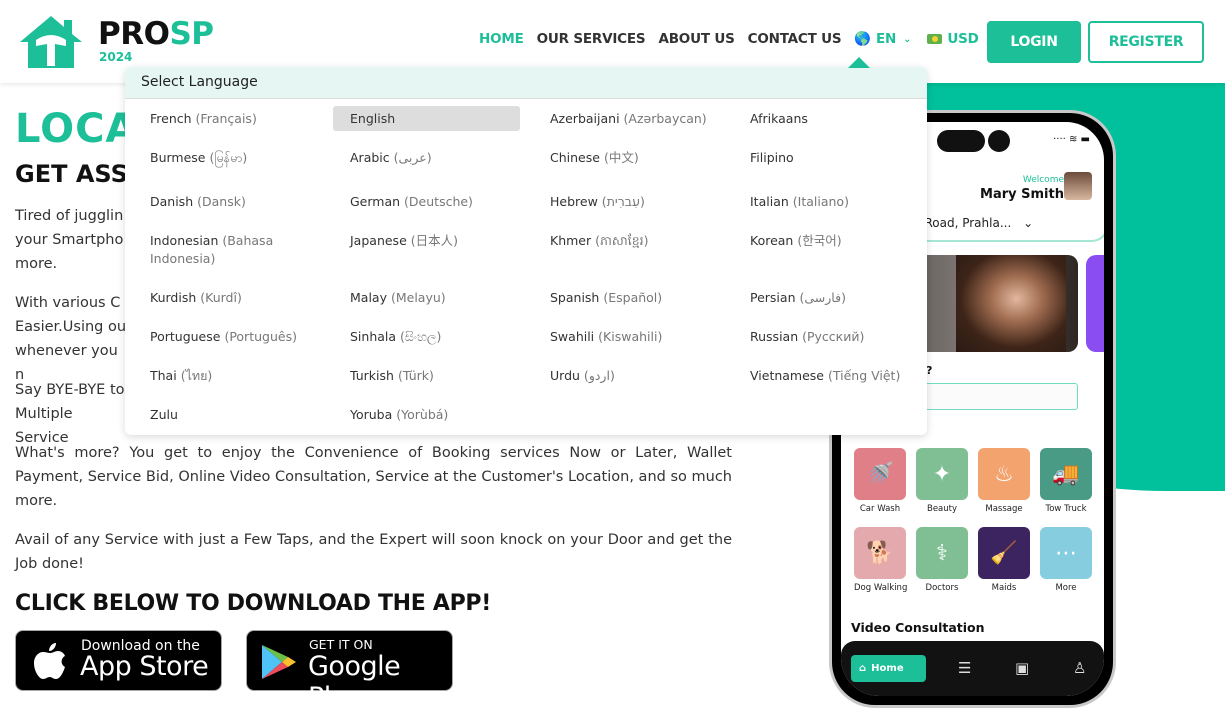 The width and height of the screenshot is (1225, 722). What do you see at coordinates (886, 39) in the screenshot?
I see `language-value: EN` at bounding box center [886, 39].